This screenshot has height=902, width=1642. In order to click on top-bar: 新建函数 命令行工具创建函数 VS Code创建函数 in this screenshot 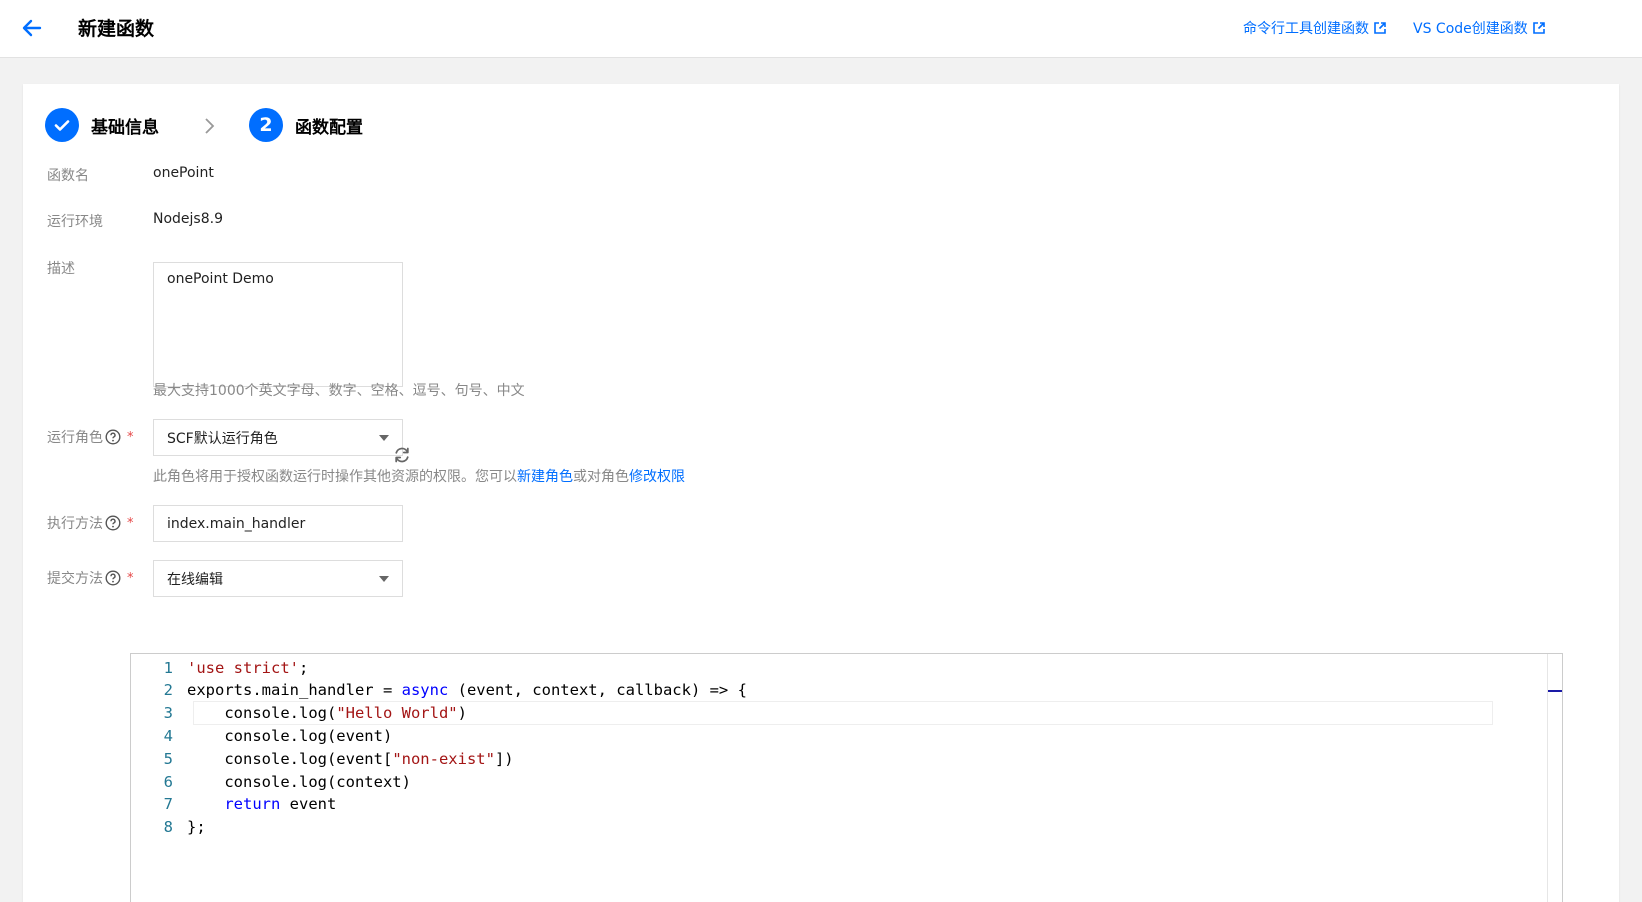, I will do `click(821, 29)`.